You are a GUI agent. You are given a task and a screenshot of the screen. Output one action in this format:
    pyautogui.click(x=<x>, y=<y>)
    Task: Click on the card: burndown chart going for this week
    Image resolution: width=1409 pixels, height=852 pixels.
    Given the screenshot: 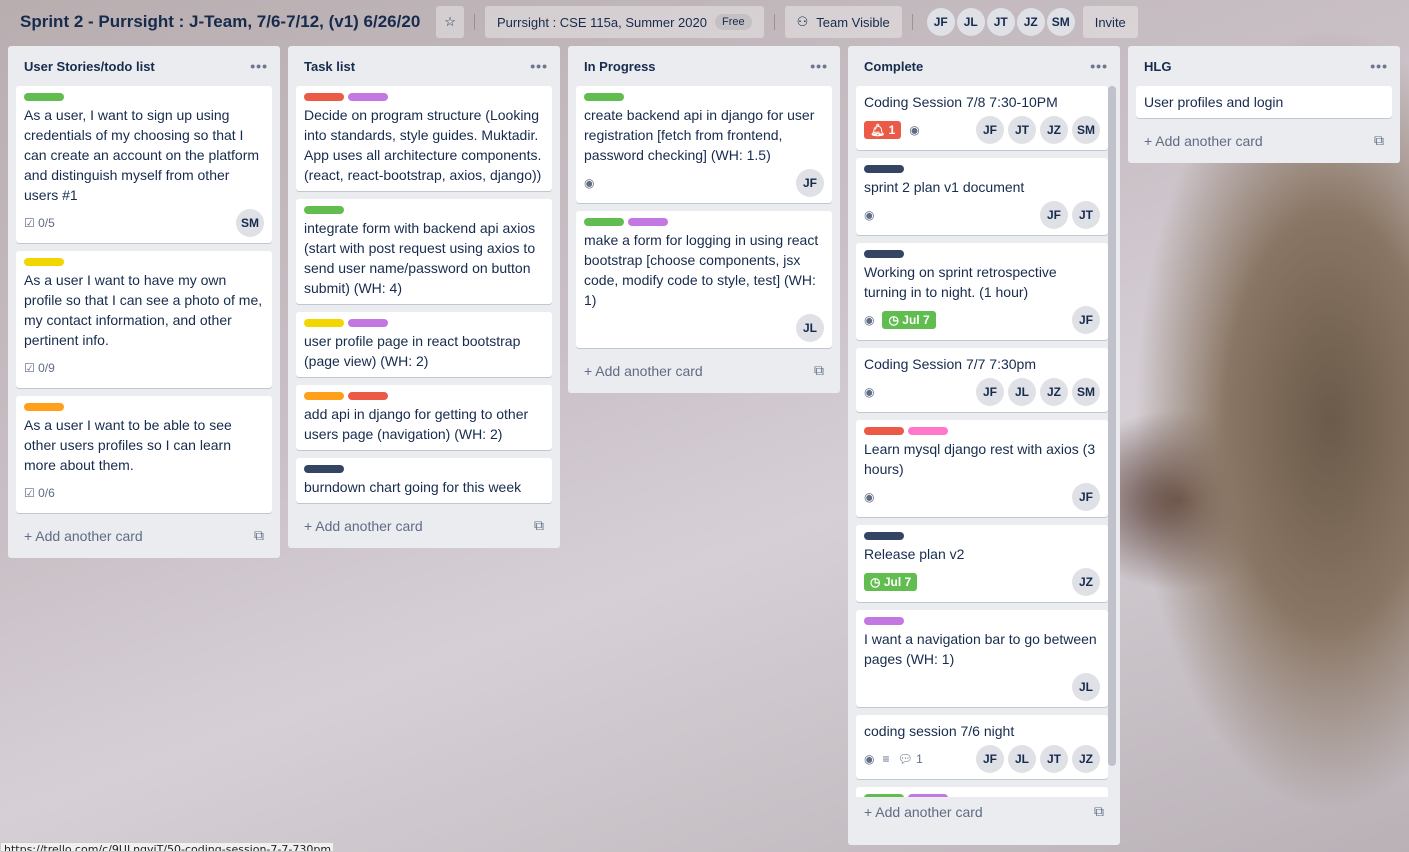 What is the action you would take?
    pyautogui.click(x=424, y=480)
    